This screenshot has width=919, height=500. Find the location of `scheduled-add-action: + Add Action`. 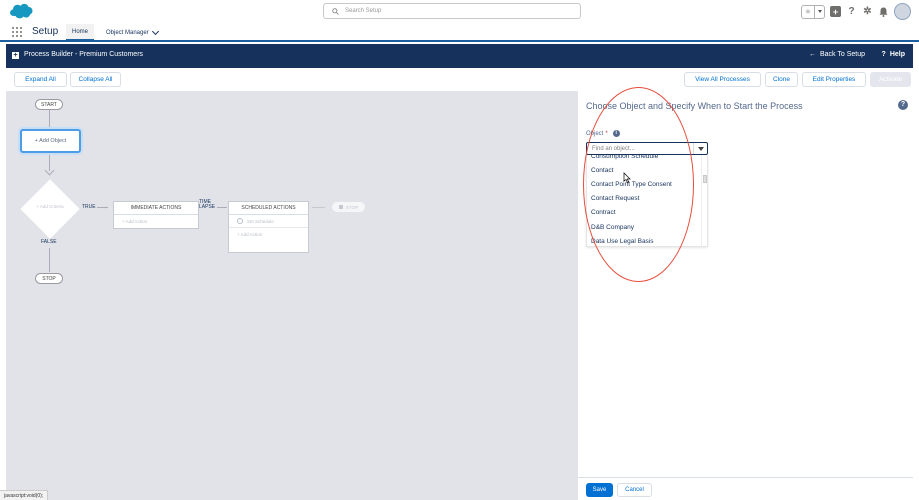

scheduled-add-action: + Add Action is located at coordinates (268, 234).